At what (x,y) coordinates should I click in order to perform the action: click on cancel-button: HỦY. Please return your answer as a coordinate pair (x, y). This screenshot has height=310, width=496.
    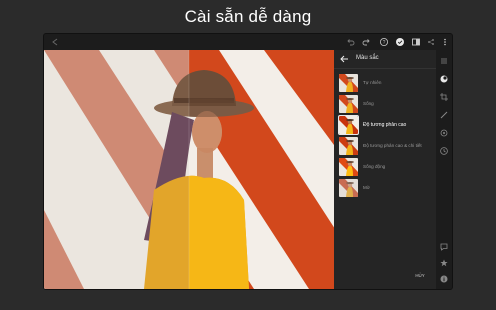
    Looking at the image, I should click on (420, 276).